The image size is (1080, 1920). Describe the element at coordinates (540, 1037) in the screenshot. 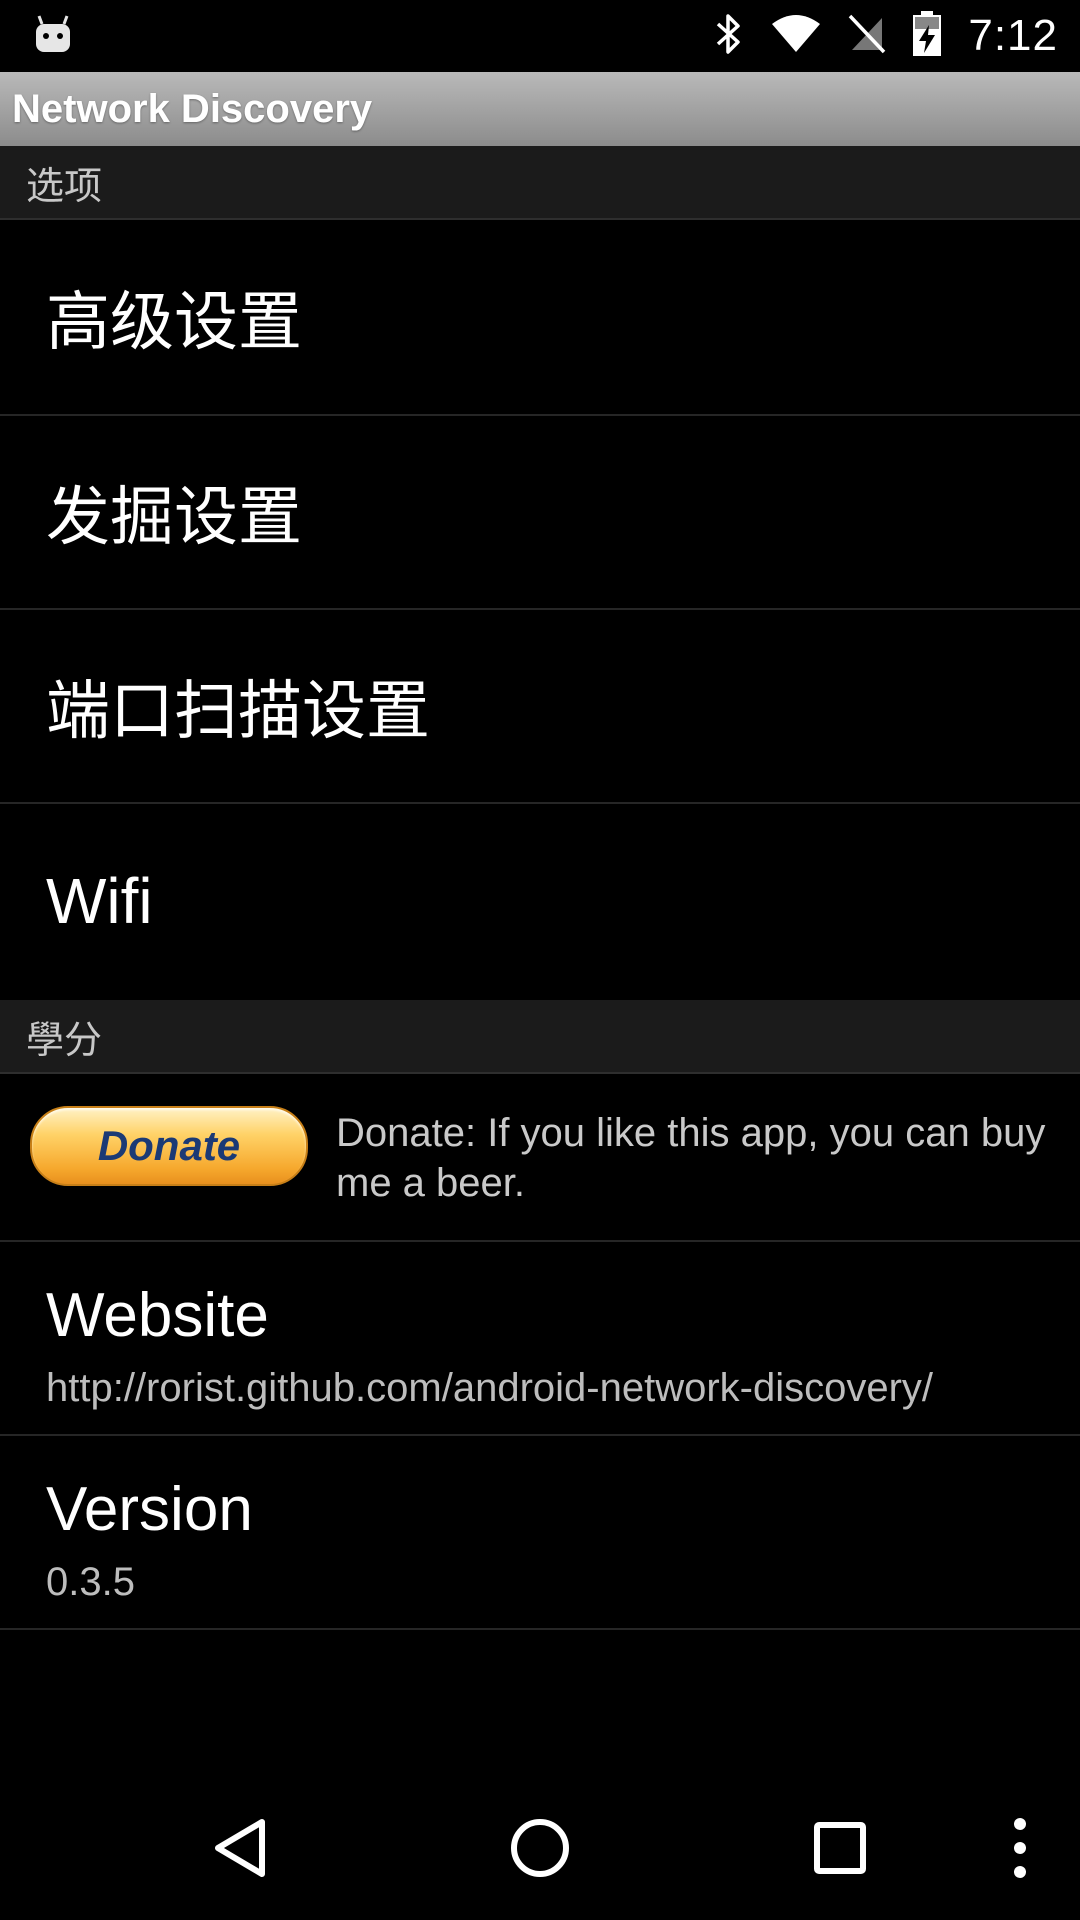

I see `section-header-credits: 學分` at that location.